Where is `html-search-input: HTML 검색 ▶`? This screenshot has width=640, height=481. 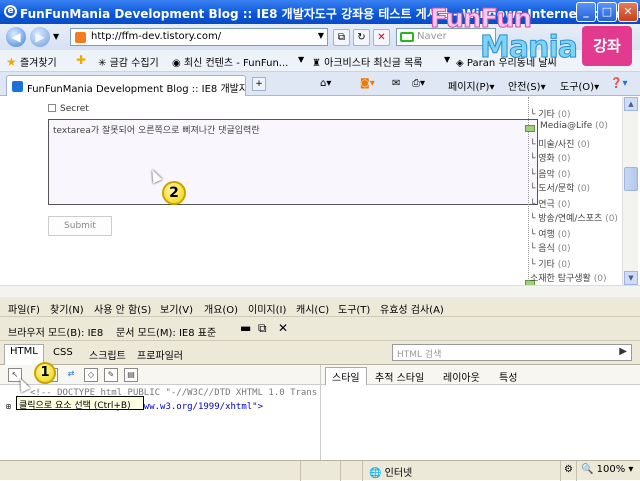 html-search-input: HTML 검색 ▶ is located at coordinates (512, 352).